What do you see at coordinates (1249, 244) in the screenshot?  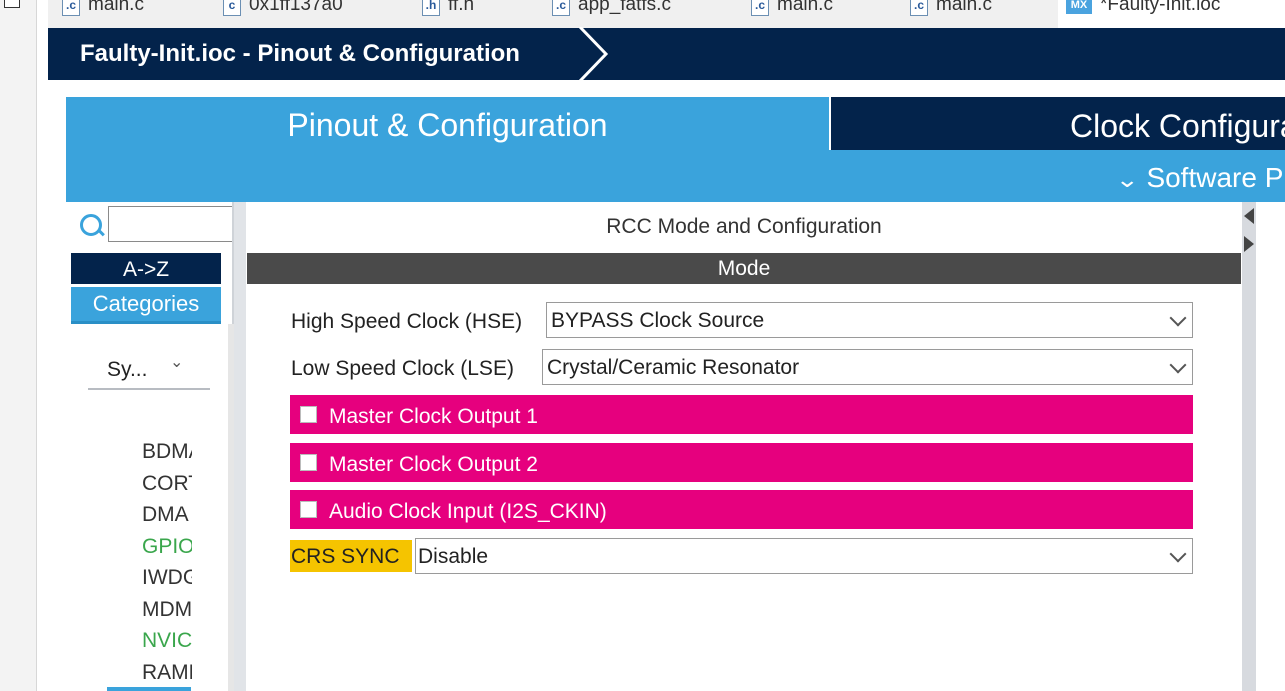 I see `expand-right-icon` at bounding box center [1249, 244].